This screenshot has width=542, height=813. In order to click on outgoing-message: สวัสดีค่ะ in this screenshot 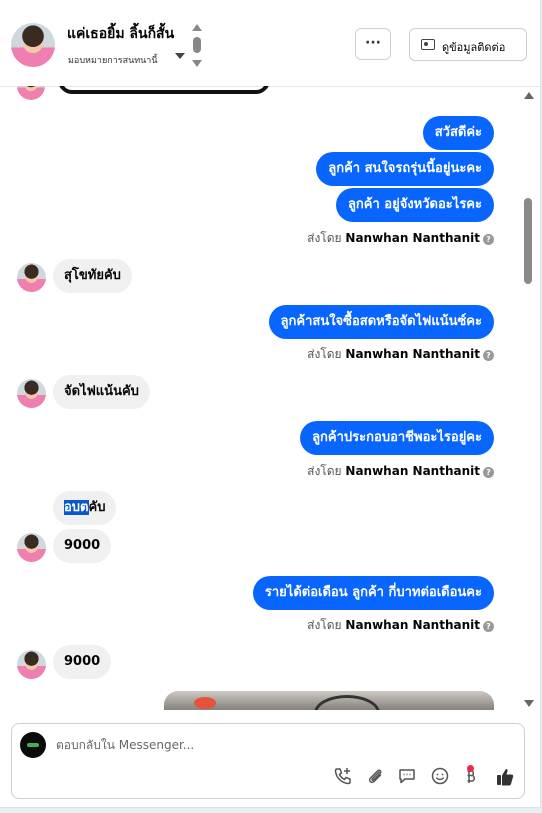, I will do `click(458, 133)`.